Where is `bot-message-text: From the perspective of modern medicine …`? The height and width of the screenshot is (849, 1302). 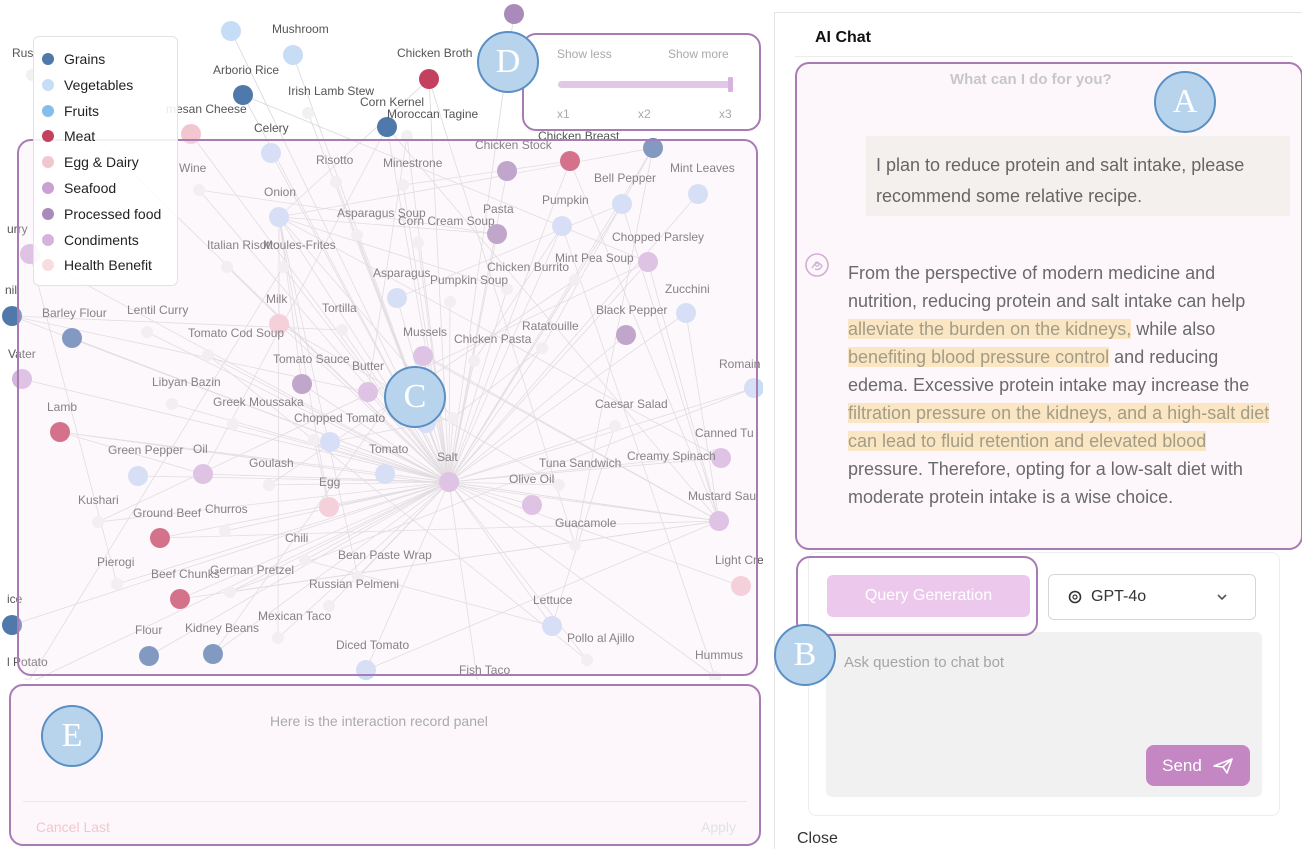
bot-message-text: From the perspective of modern medicine … is located at coordinates (1047, 287).